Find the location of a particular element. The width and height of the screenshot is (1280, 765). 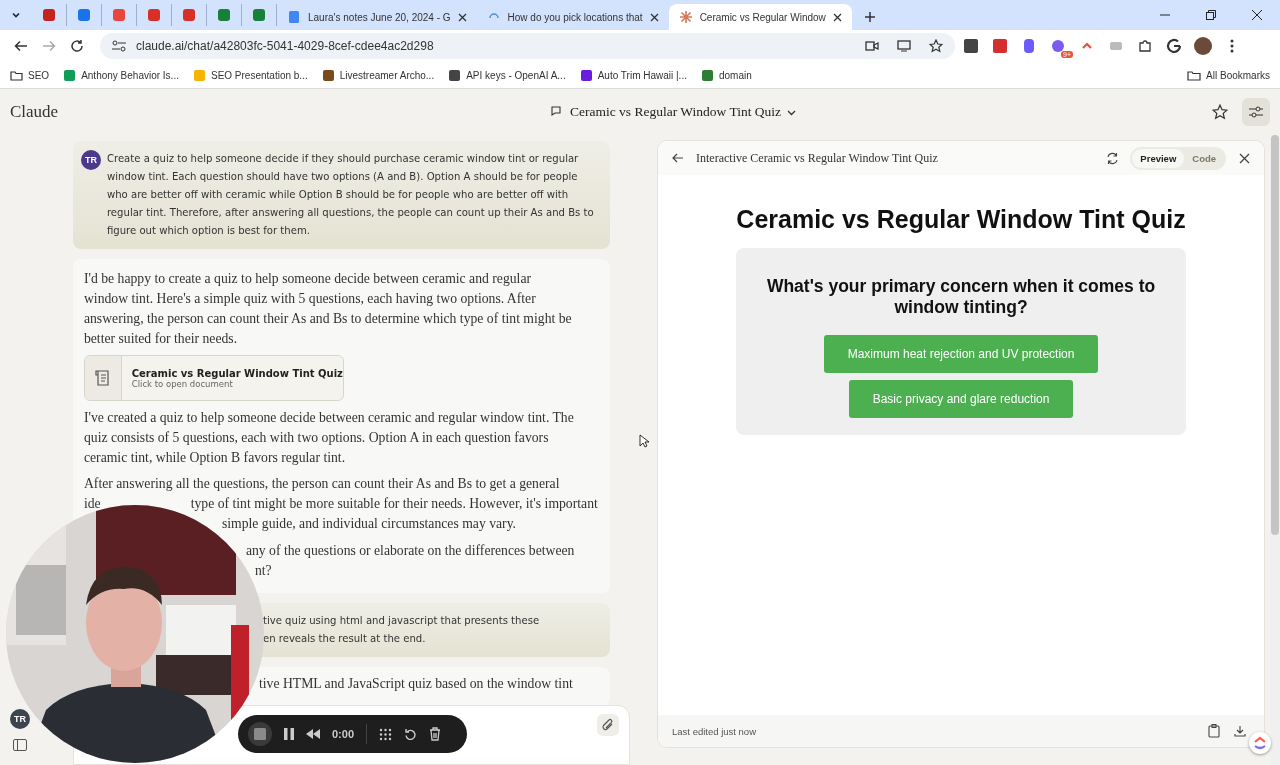

puzzle-icon is located at coordinates (1145, 46).